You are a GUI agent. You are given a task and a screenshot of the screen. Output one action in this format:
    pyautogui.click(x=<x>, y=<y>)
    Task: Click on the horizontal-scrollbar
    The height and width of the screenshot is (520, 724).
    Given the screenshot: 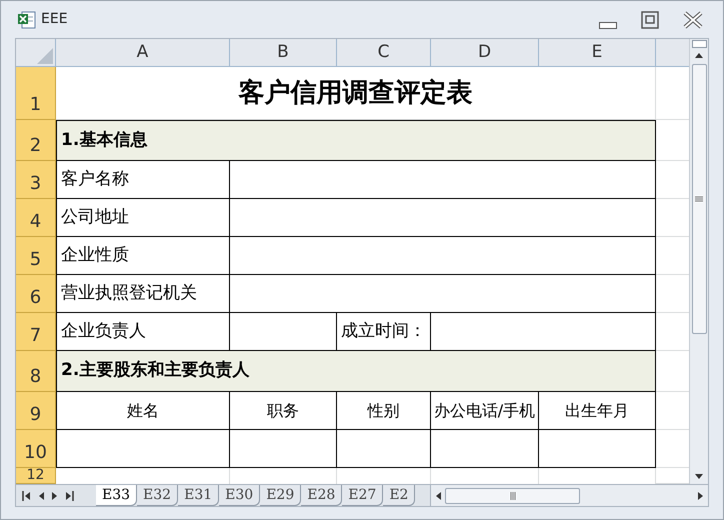 What is the action you would take?
    pyautogui.click(x=569, y=495)
    